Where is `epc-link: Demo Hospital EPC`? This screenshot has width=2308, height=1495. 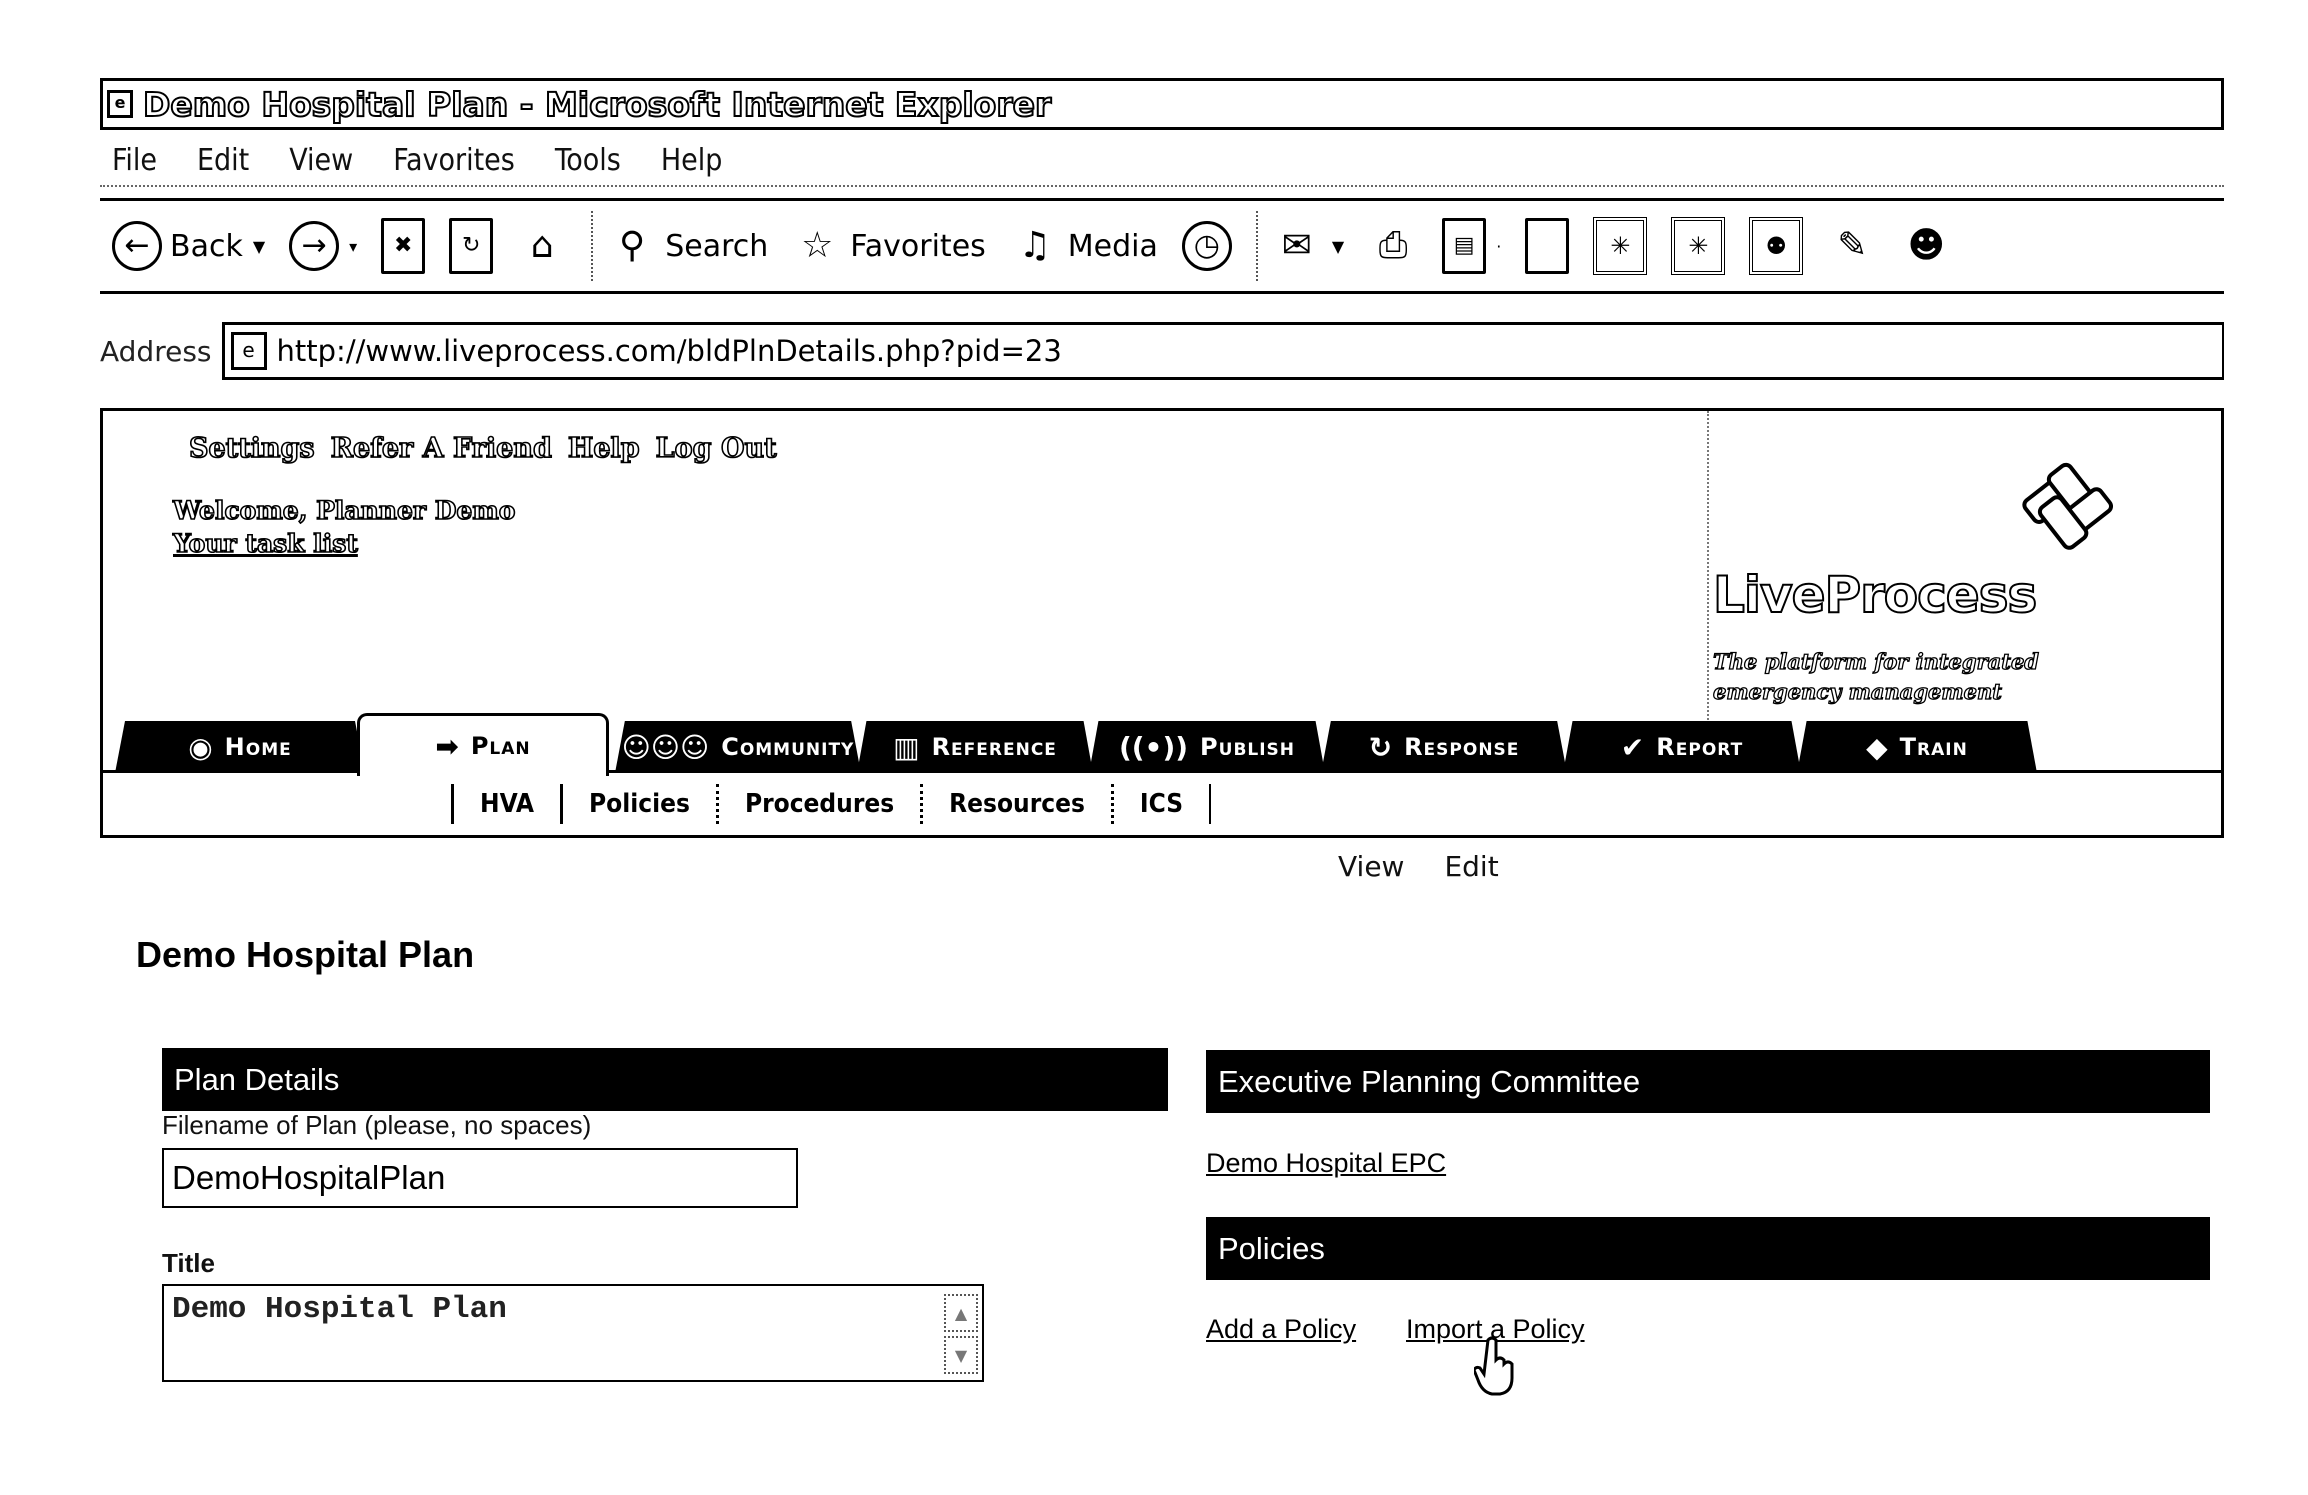
epc-link: Demo Hospital EPC is located at coordinates (1326, 1163).